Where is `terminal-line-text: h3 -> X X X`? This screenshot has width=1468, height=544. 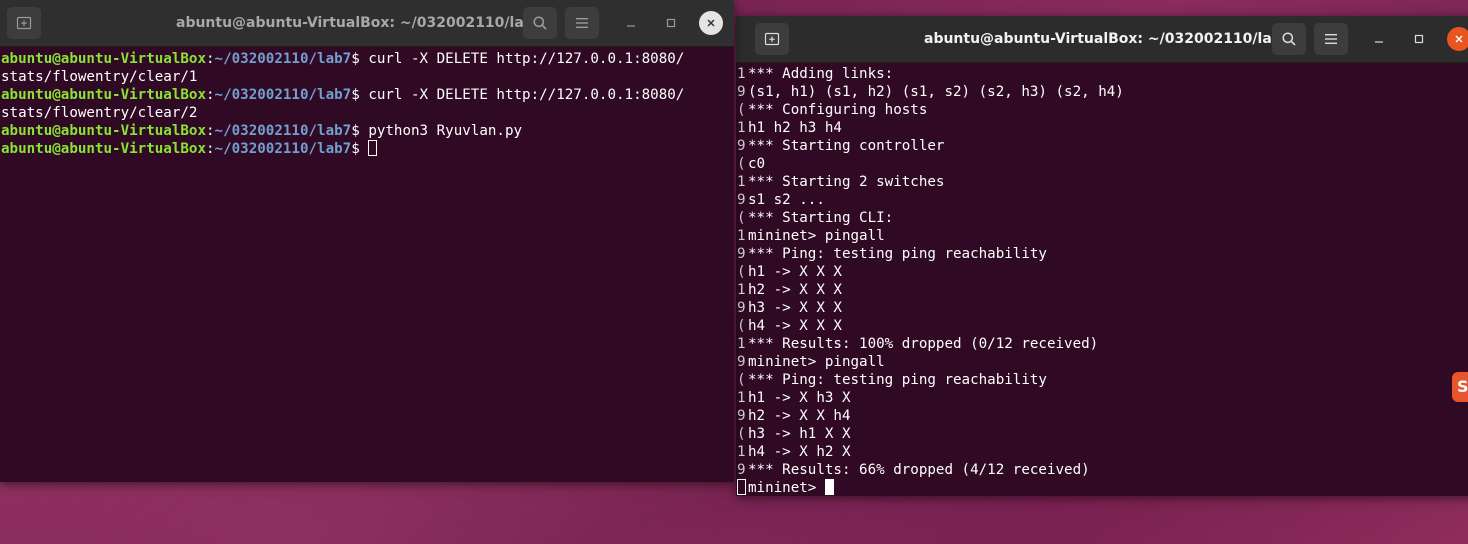
terminal-line-text: h3 -> X X X is located at coordinates (795, 308).